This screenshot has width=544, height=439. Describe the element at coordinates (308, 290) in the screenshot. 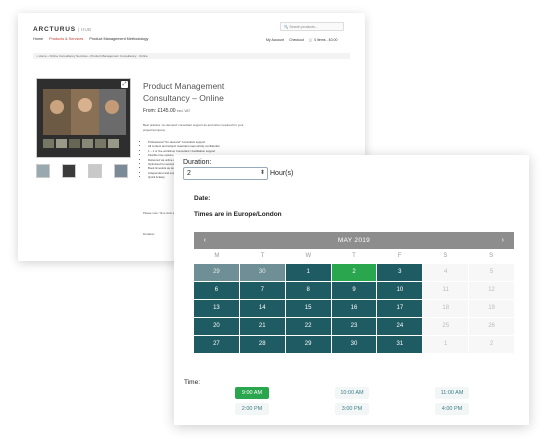

I see `calendar-day: 8` at that location.